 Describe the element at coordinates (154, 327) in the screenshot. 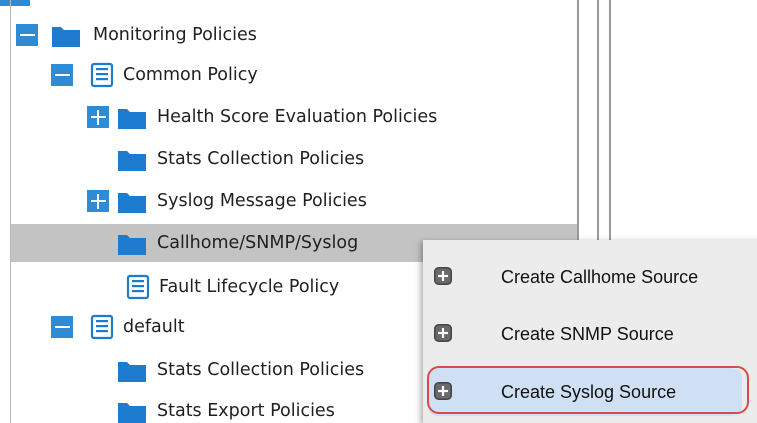

I see `tree-item-label: default` at that location.